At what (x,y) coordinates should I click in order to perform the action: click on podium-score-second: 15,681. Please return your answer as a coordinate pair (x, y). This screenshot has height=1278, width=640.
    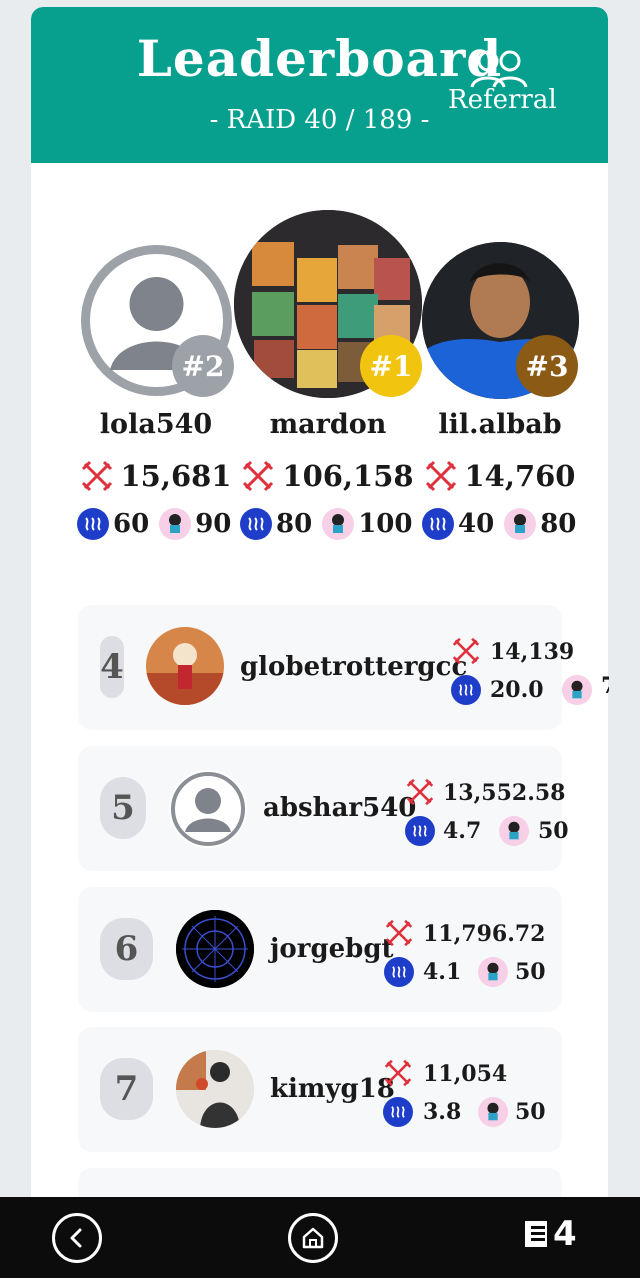
    Looking at the image, I should click on (156, 476).